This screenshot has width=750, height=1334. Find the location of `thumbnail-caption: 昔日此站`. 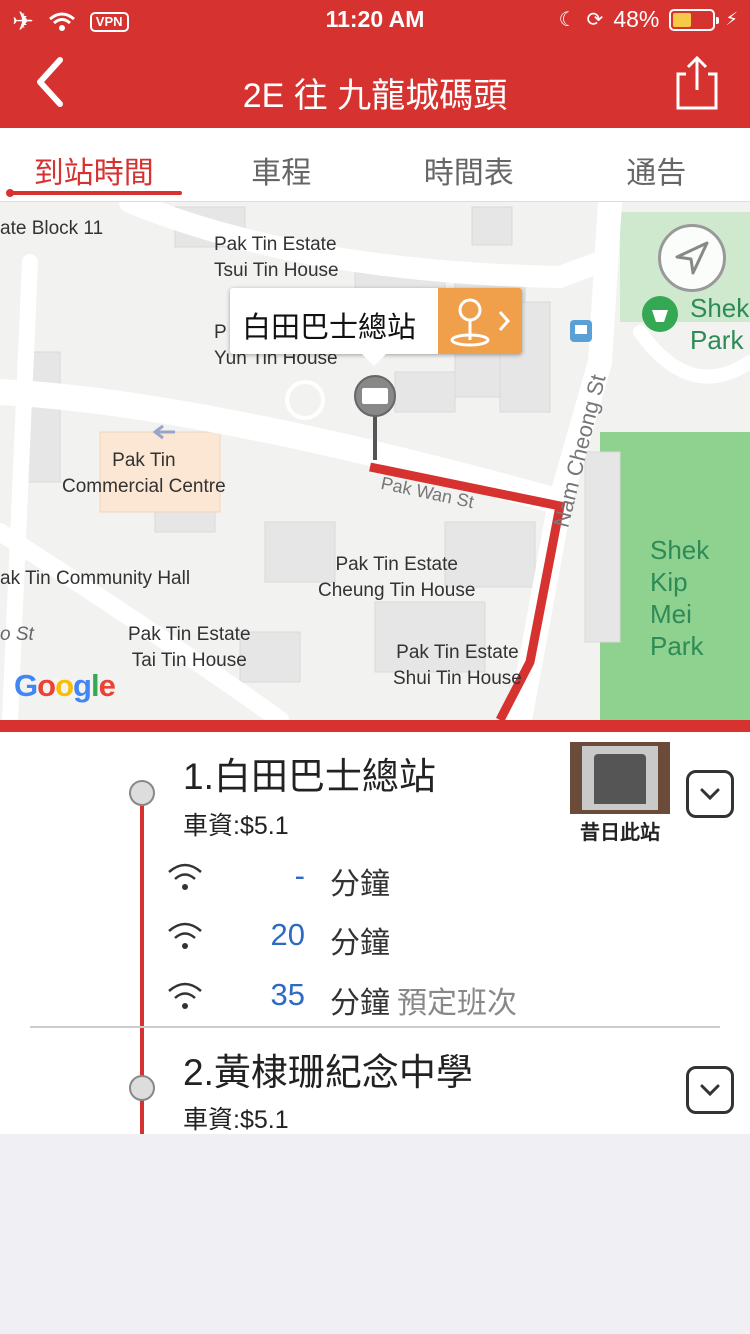

thumbnail-caption: 昔日此站 is located at coordinates (620, 832).